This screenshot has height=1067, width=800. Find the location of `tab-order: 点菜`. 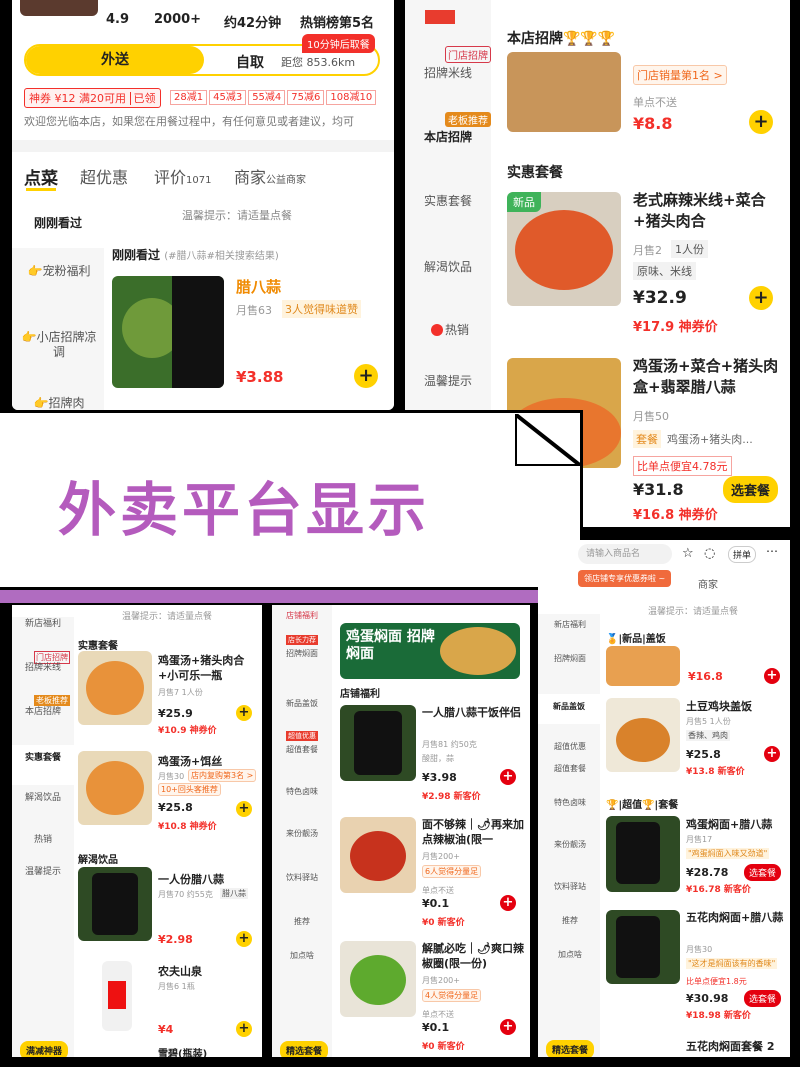

tab-order: 点菜 is located at coordinates (41, 176).